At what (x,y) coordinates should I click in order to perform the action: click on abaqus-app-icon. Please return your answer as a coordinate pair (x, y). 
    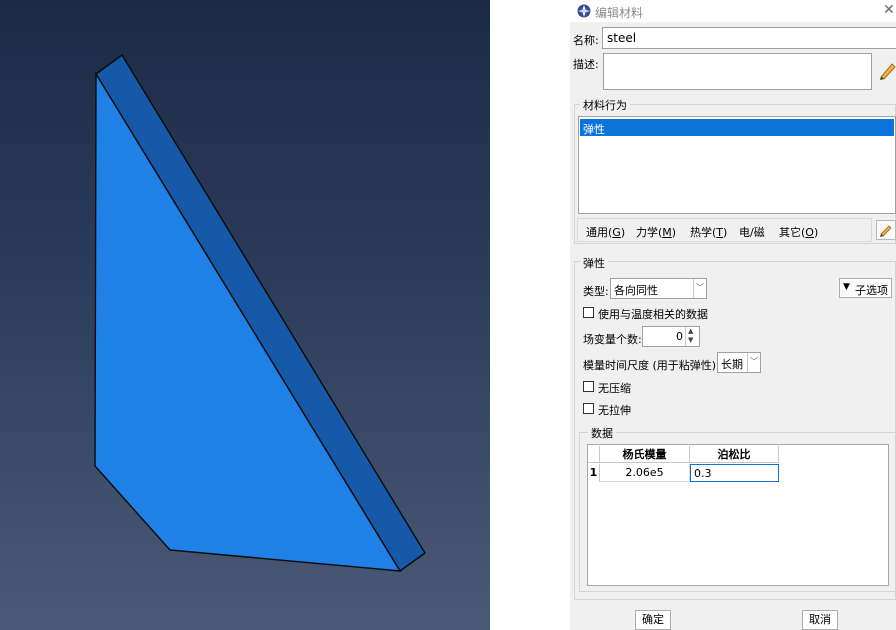
    Looking at the image, I should click on (584, 11).